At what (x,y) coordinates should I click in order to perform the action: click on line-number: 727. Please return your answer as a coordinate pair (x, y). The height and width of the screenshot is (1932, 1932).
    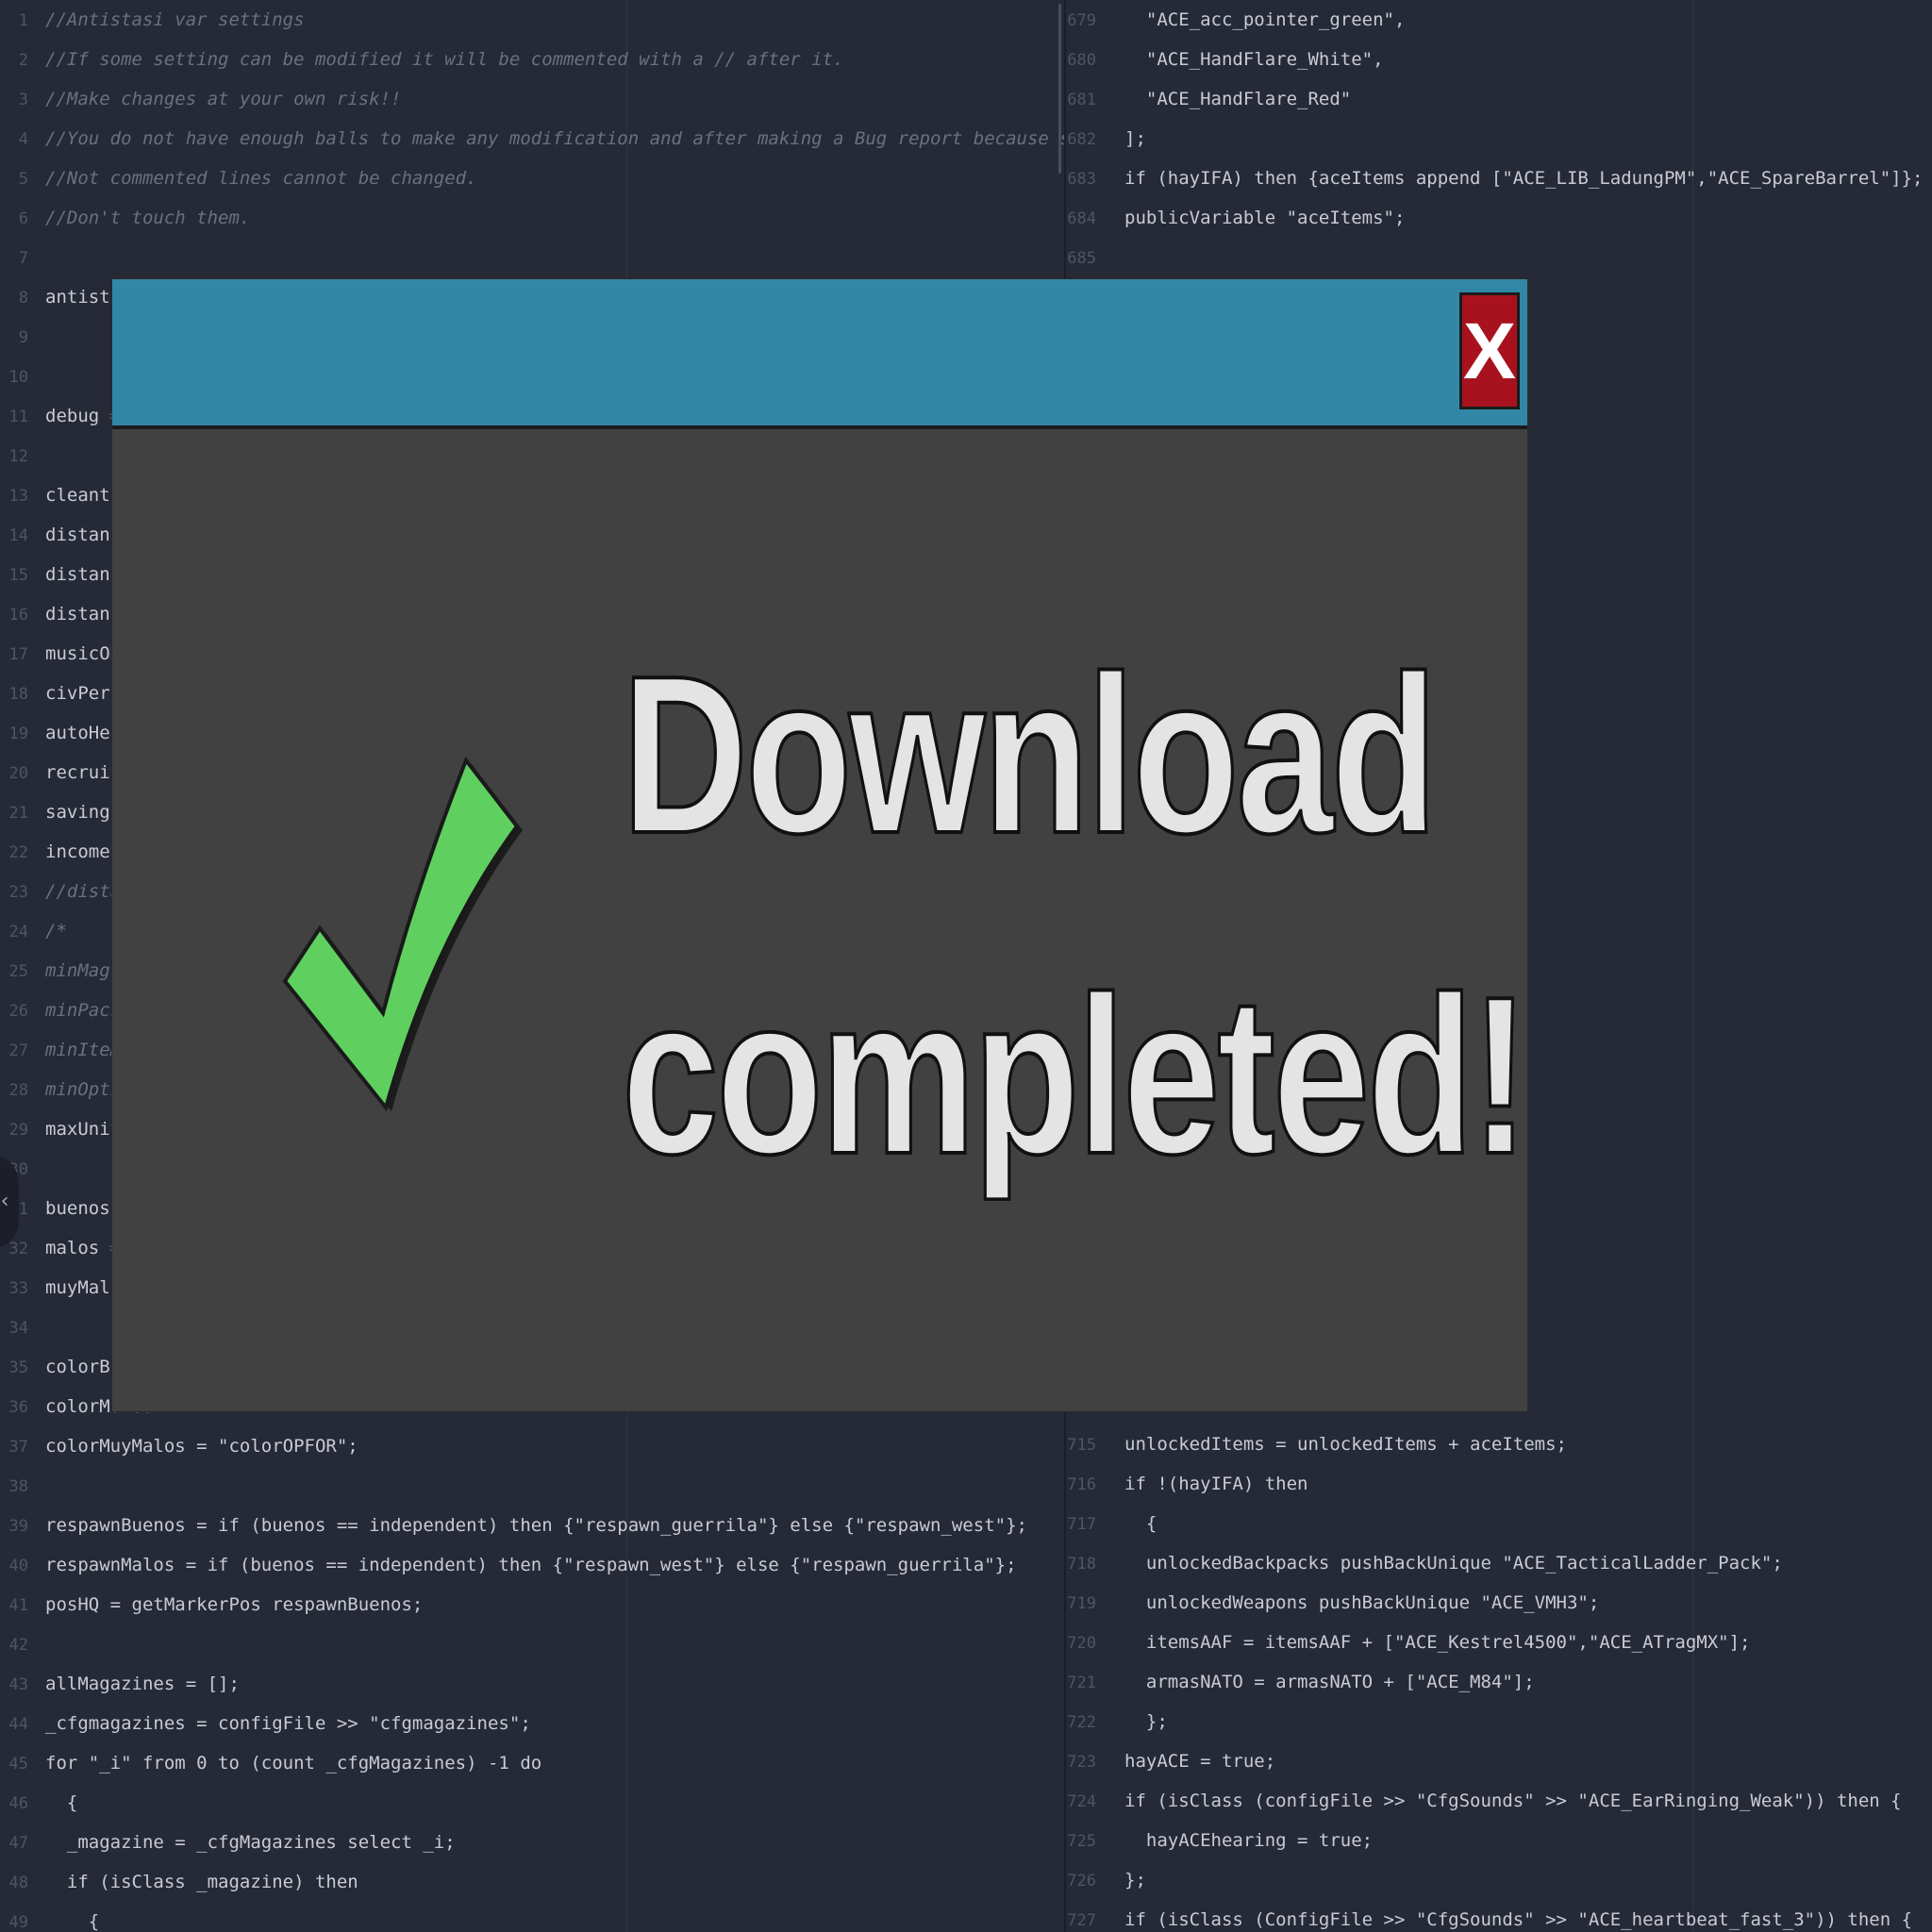
    Looking at the image, I should click on (1081, 1920).